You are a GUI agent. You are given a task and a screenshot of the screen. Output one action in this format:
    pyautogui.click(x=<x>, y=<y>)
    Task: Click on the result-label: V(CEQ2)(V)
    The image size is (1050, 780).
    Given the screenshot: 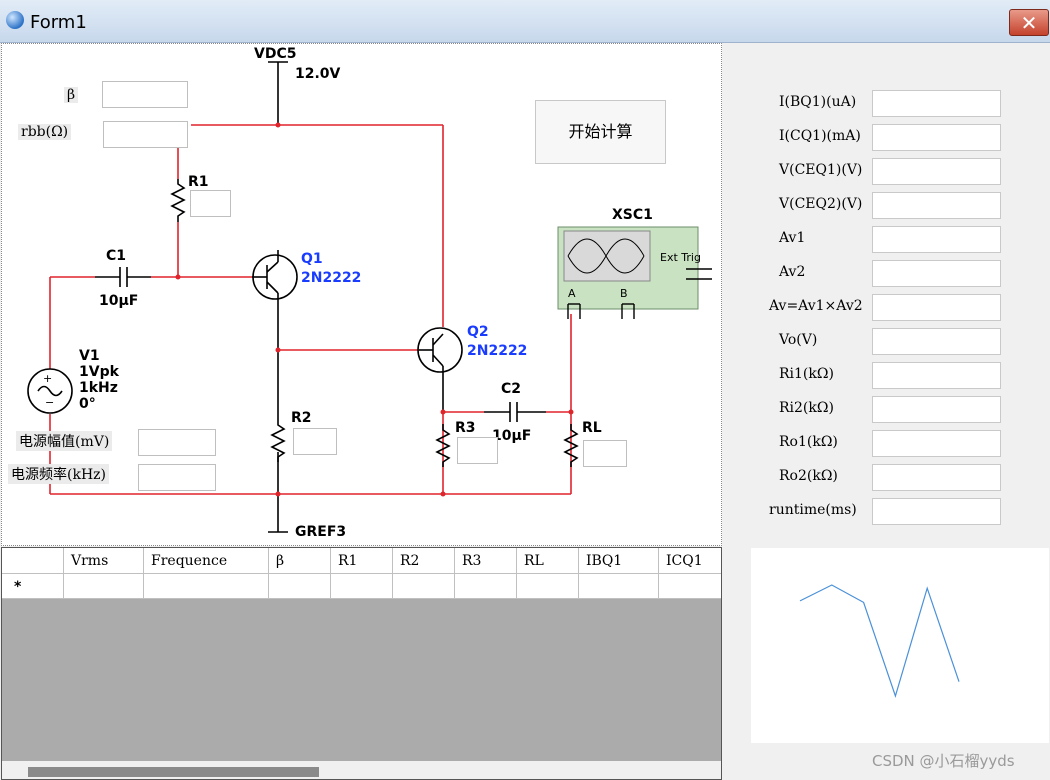 What is the action you would take?
    pyautogui.click(x=821, y=204)
    